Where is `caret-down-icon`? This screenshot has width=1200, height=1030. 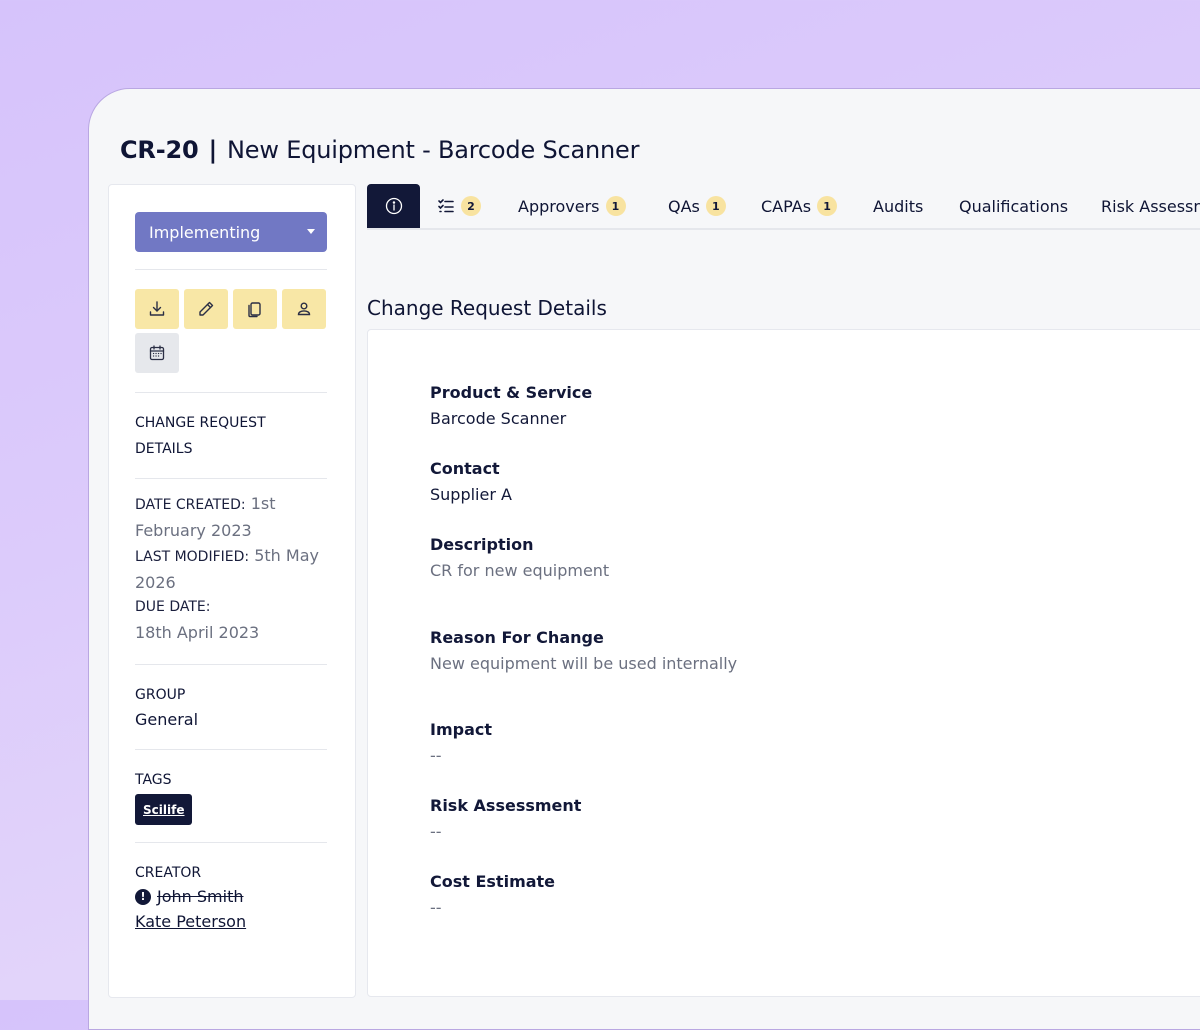 caret-down-icon is located at coordinates (311, 231).